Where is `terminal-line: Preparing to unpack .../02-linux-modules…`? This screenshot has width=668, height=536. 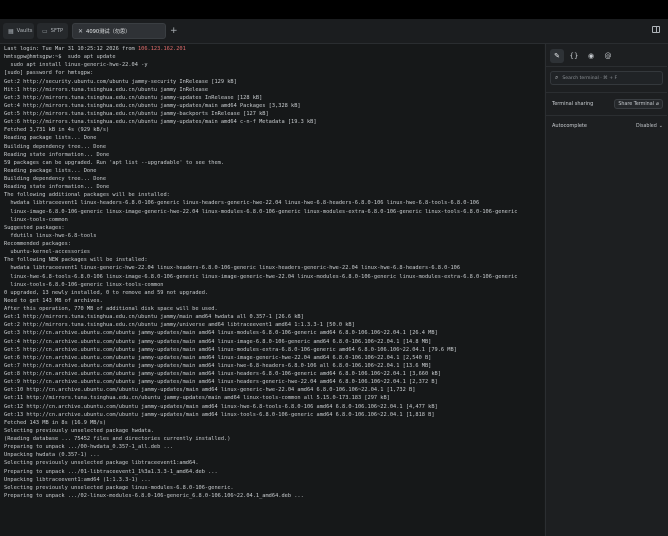
terminal-line: Preparing to unpack .../02-linux-modules… is located at coordinates (274, 496).